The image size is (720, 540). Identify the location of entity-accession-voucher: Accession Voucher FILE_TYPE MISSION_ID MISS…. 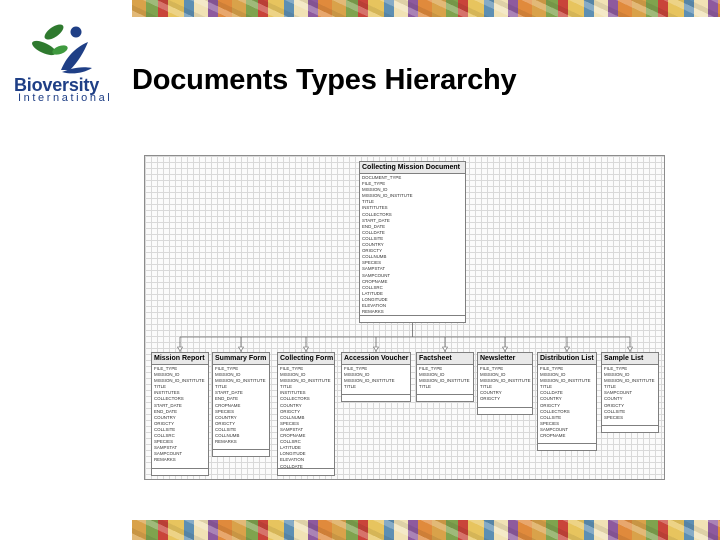
(376, 377).